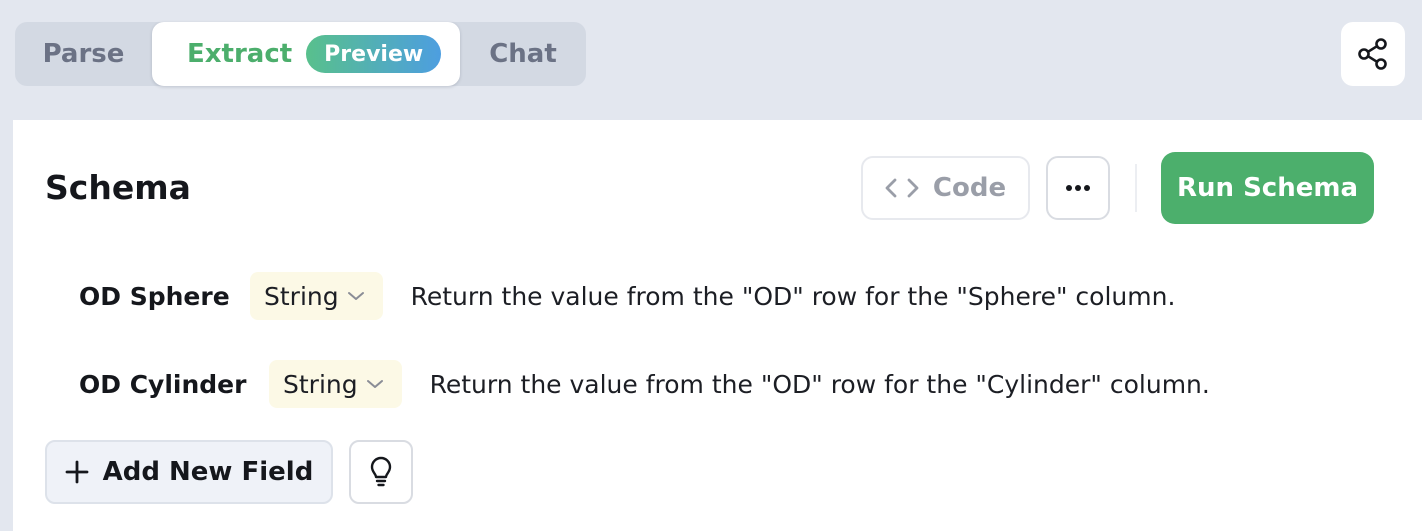  What do you see at coordinates (77, 472) in the screenshot?
I see `plus-icon` at bounding box center [77, 472].